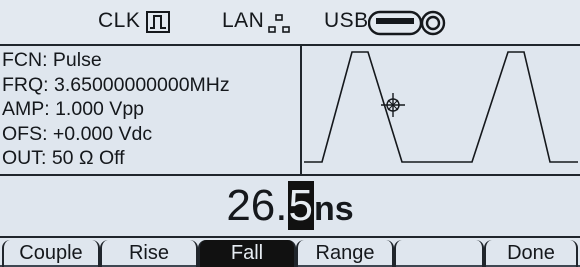 Image resolution: width=580 pixels, height=267 pixels. I want to click on couple-softkey: Couple, so click(51, 253).